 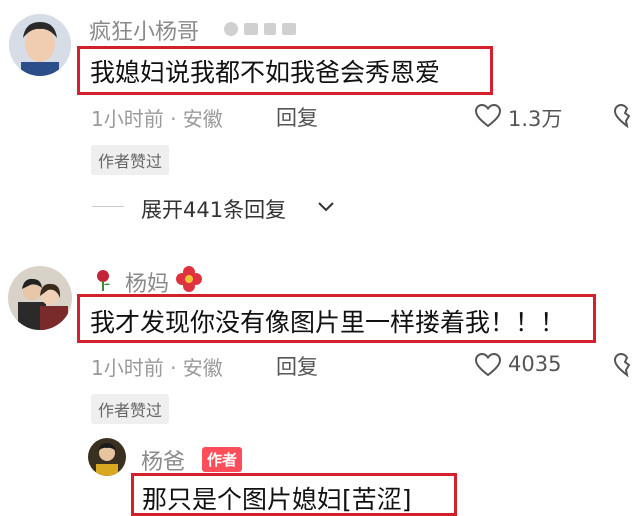 I want to click on like-count: 4035, so click(x=535, y=364).